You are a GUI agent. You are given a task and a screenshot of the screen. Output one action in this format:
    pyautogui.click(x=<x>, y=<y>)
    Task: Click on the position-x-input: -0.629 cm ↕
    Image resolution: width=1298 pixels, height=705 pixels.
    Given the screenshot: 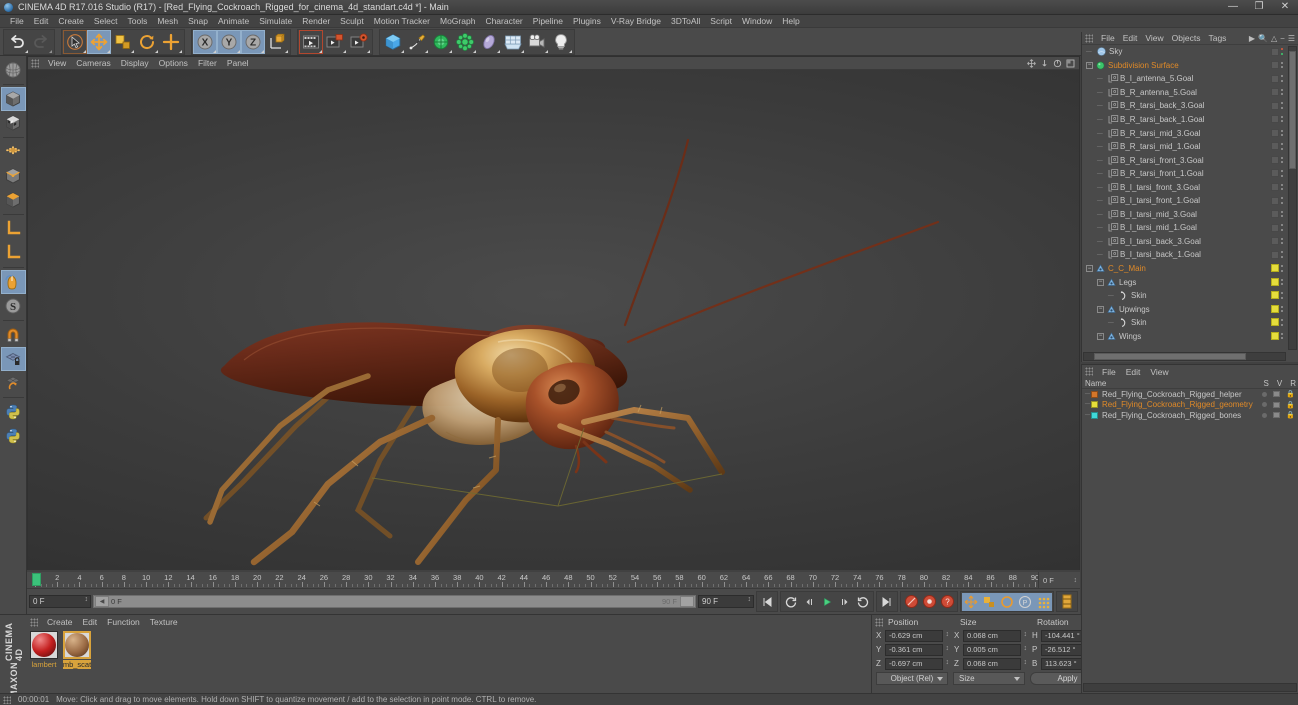 What is the action you would take?
    pyautogui.click(x=917, y=635)
    